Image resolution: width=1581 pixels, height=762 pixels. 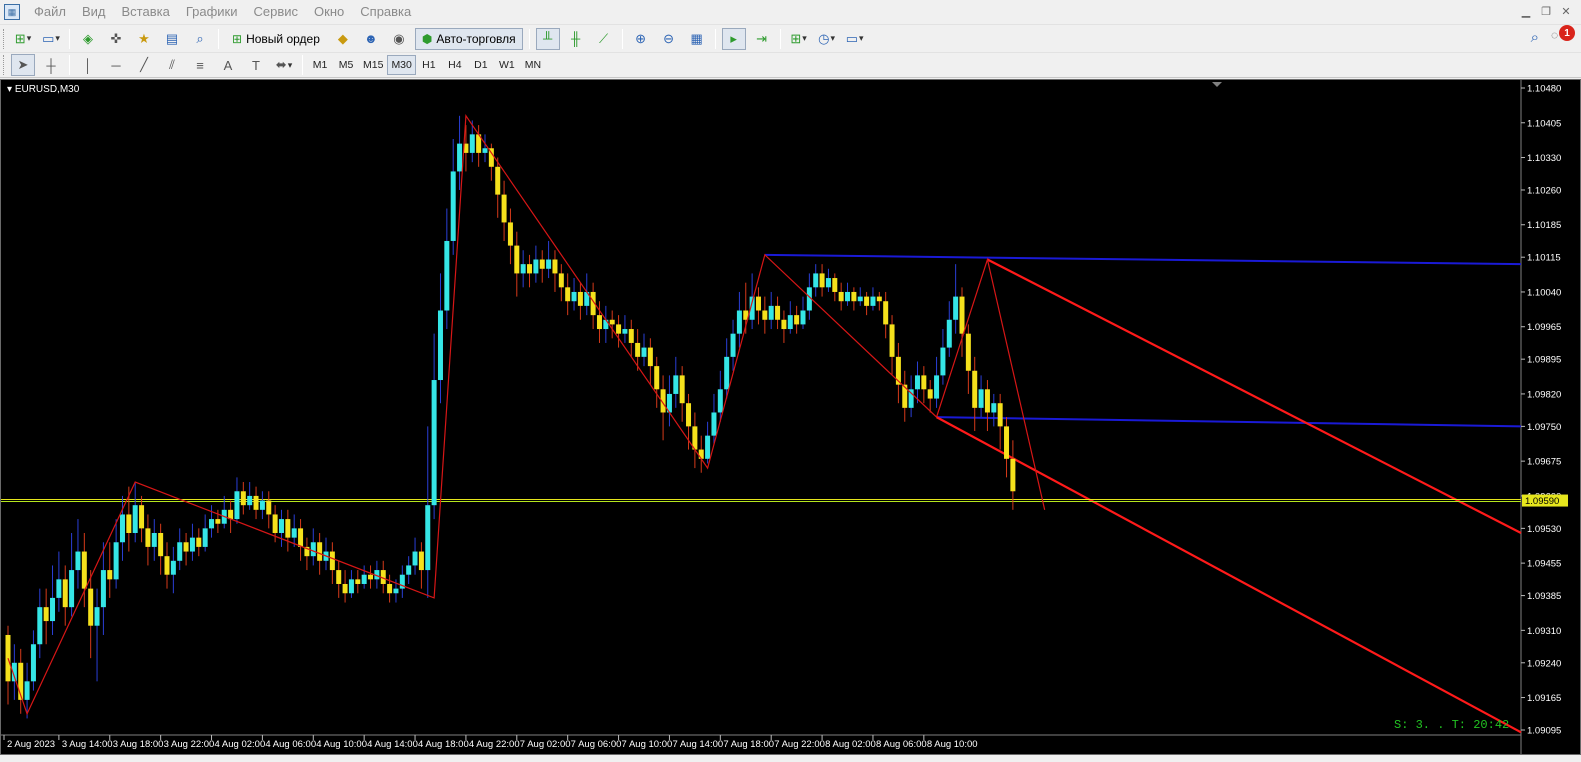 I want to click on menu-window: Окно, so click(x=329, y=12).